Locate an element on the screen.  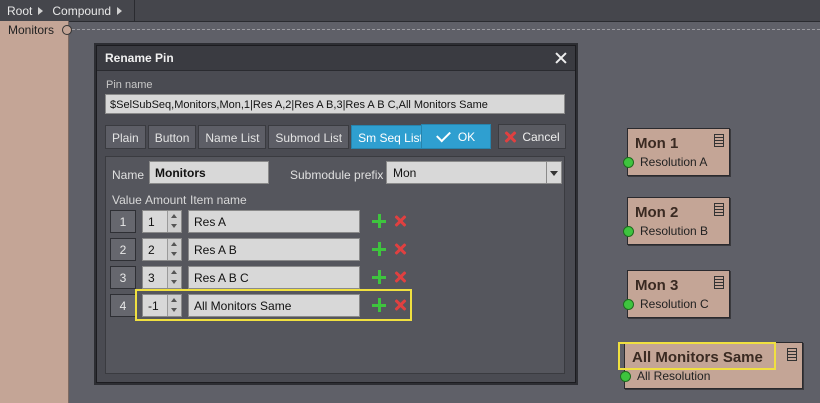
check-icon is located at coordinates (443, 135).